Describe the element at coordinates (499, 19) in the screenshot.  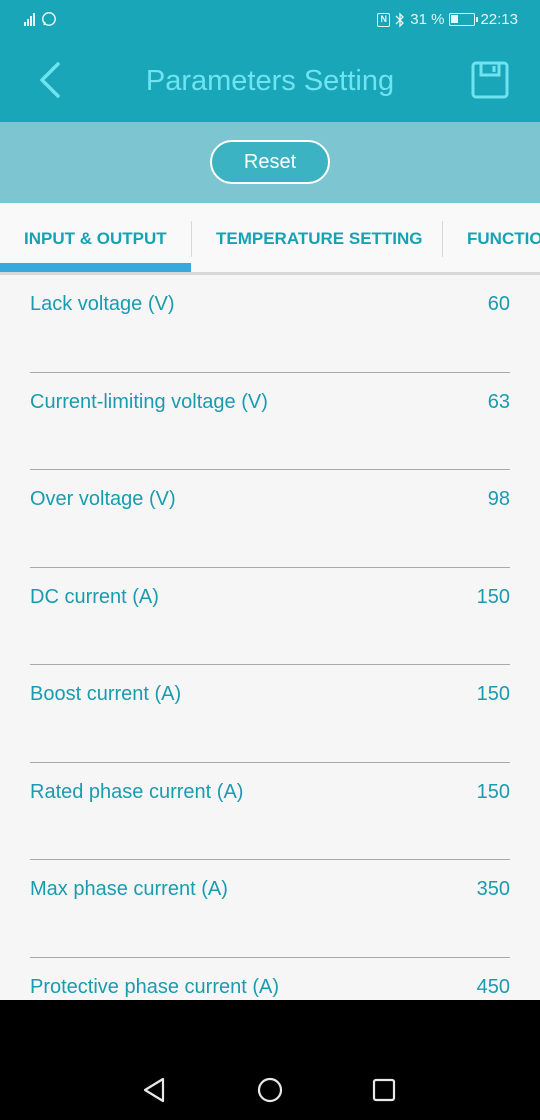
I see `clock: 22:13` at that location.